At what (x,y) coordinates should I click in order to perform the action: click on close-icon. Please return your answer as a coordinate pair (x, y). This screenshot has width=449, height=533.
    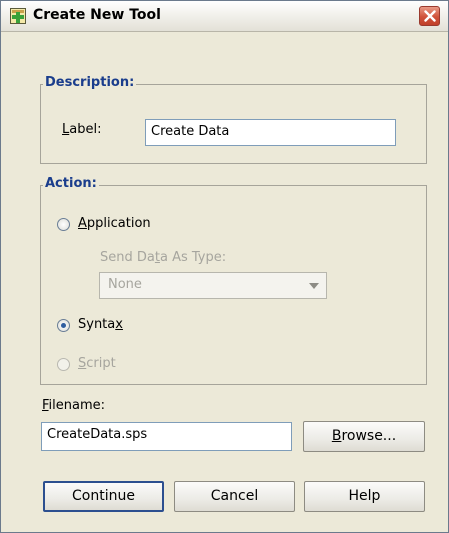
    Looking at the image, I should click on (430, 16).